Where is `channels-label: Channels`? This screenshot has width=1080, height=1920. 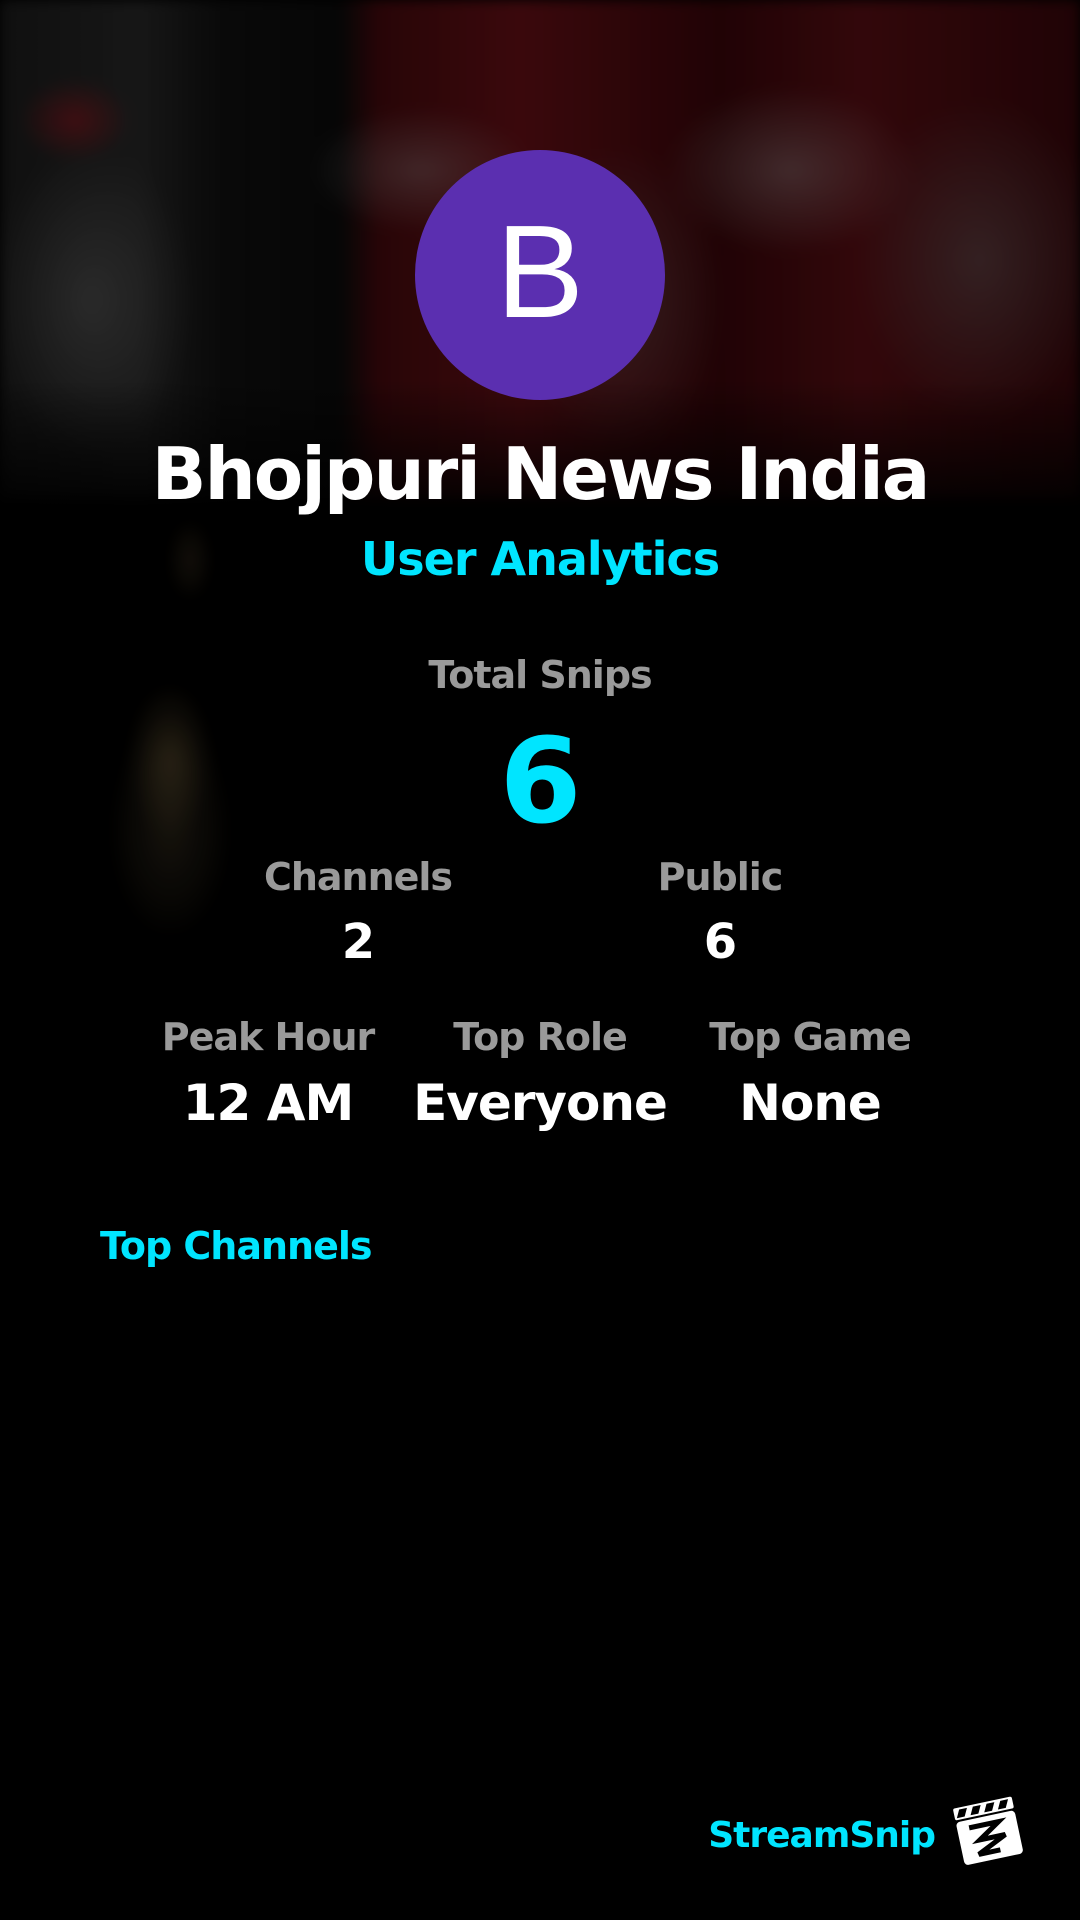 channels-label: Channels is located at coordinates (358, 877).